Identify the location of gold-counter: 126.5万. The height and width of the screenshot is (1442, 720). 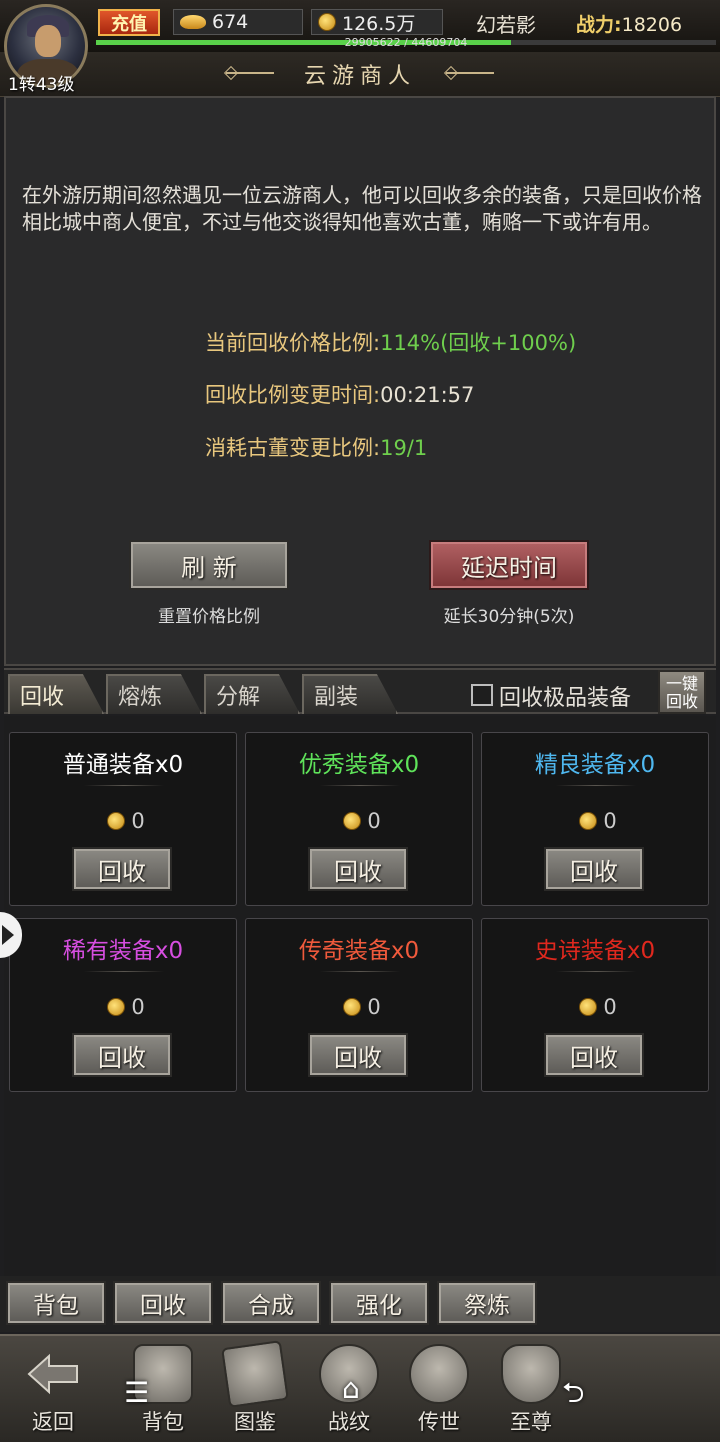
(377, 22).